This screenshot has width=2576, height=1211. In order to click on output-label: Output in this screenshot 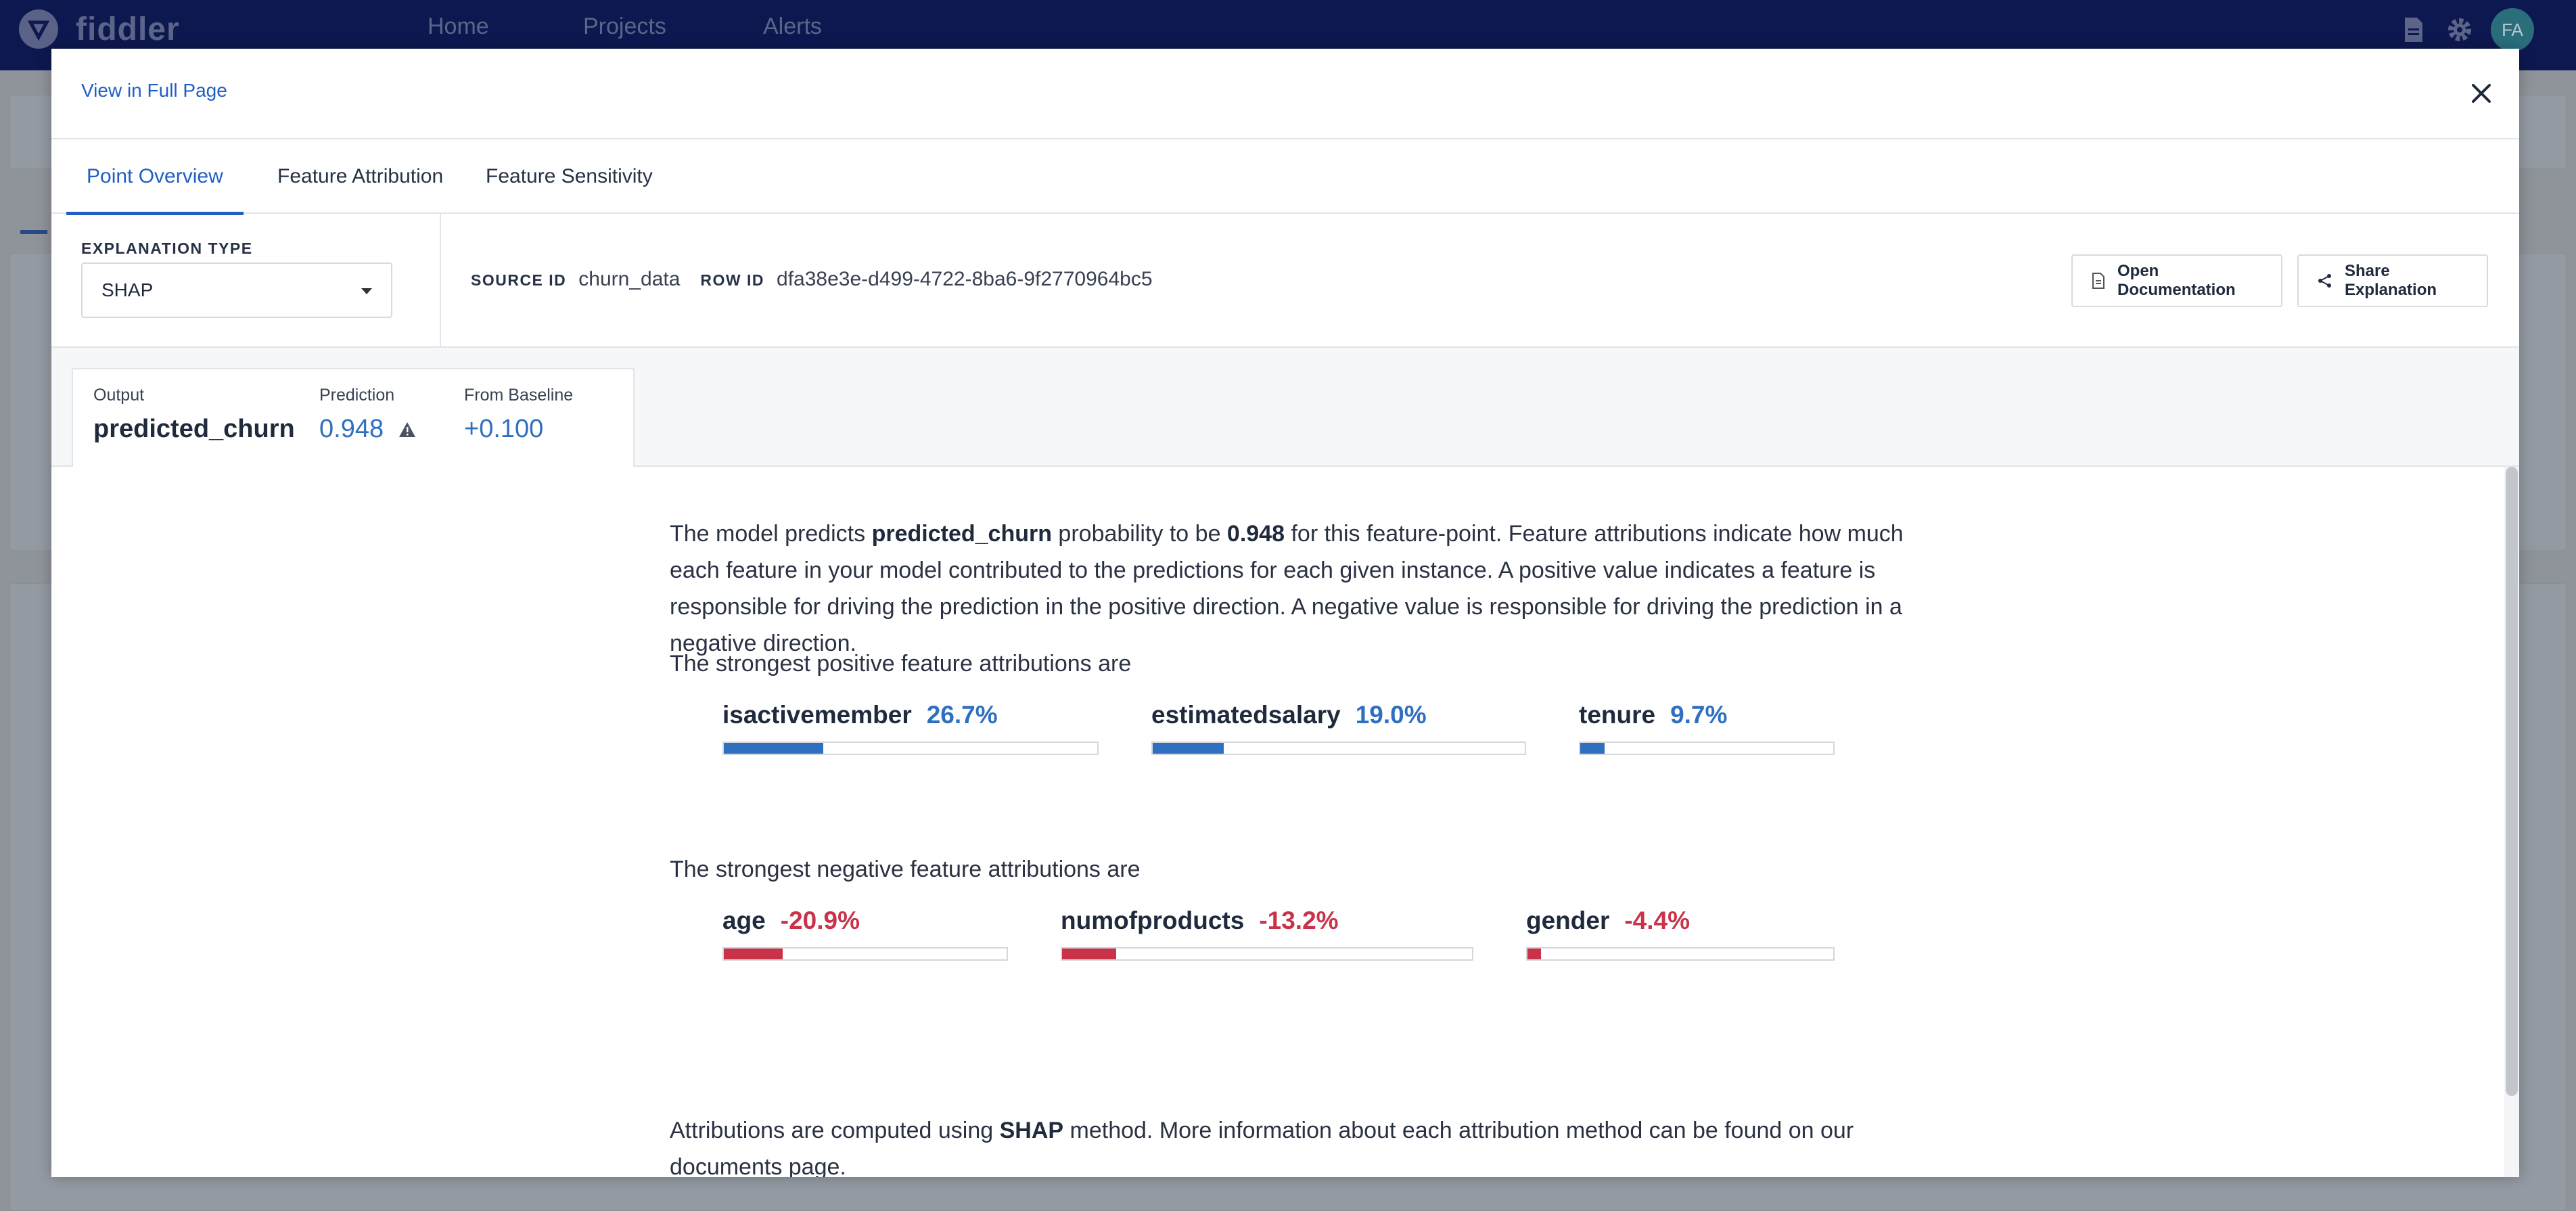, I will do `click(119, 396)`.